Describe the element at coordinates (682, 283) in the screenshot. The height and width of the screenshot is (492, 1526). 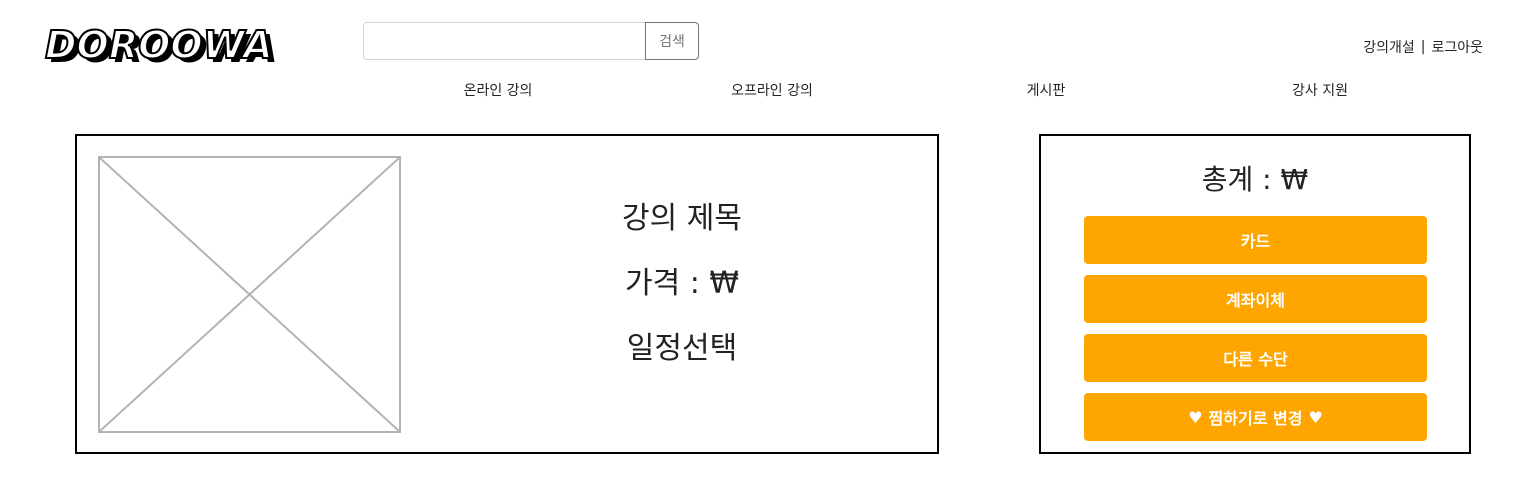
I see `course-price: 가격 : ₩` at that location.